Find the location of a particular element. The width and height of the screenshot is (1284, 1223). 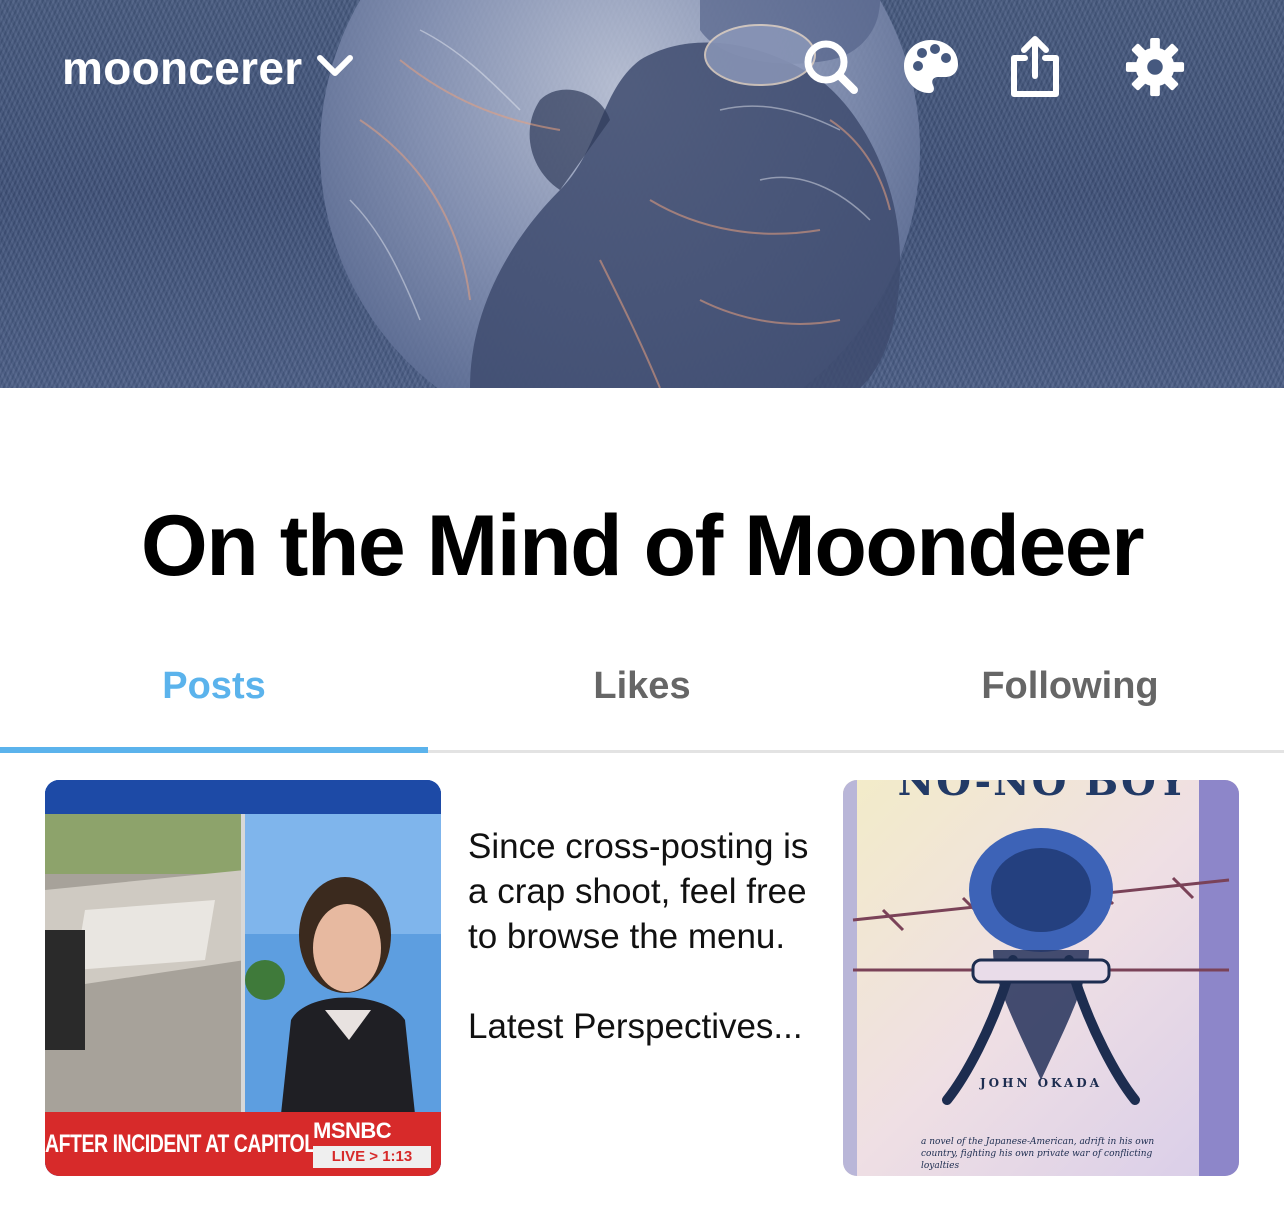

profile-tabs: Posts Likes Following is located at coordinates (642, 700).